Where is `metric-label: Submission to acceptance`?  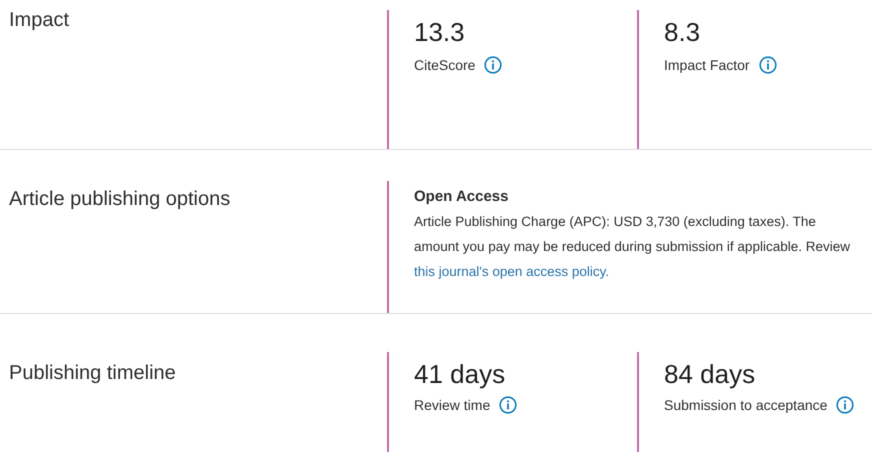 metric-label: Submission to acceptance is located at coordinates (746, 405).